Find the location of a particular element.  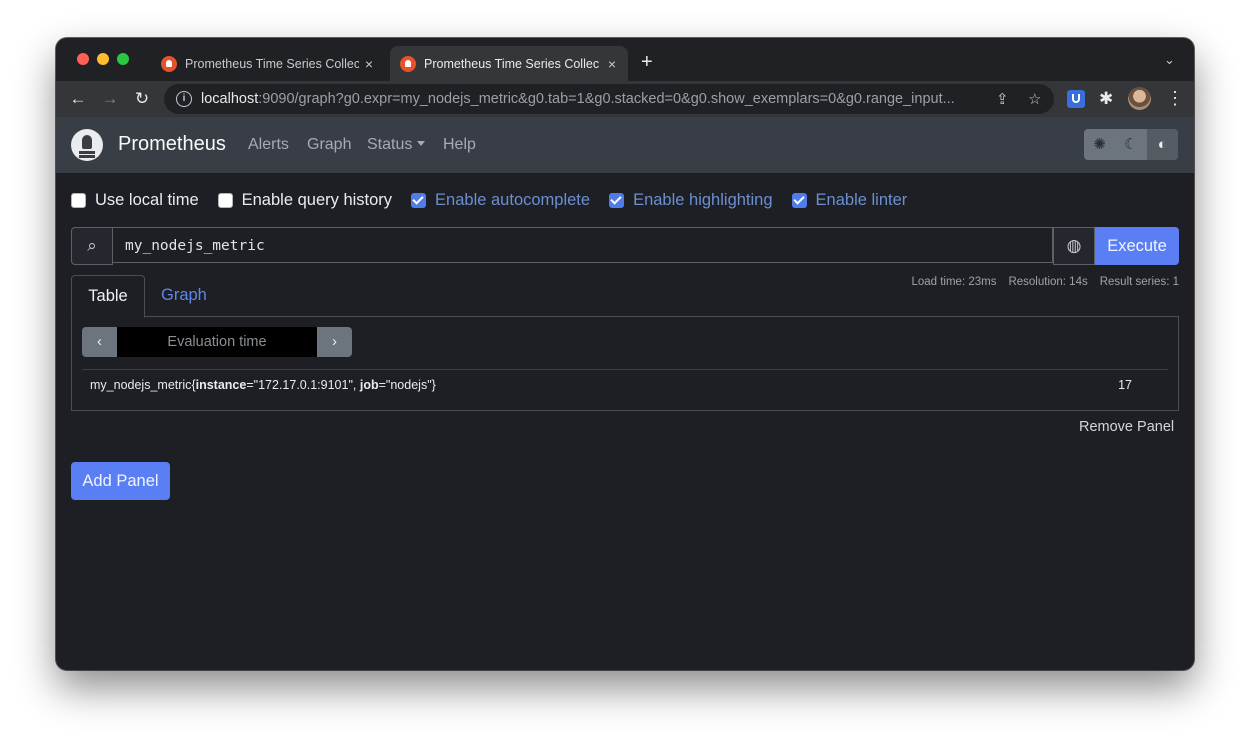

light-theme-icon: ✺ is located at coordinates (1099, 144).